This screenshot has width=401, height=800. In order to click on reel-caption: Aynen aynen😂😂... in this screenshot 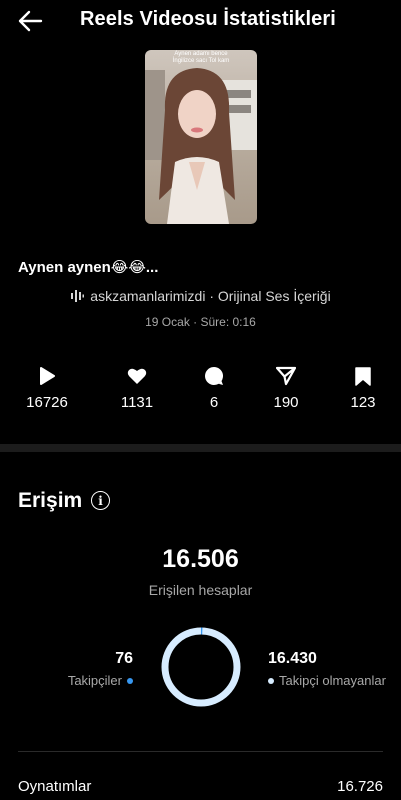, I will do `click(88, 267)`.